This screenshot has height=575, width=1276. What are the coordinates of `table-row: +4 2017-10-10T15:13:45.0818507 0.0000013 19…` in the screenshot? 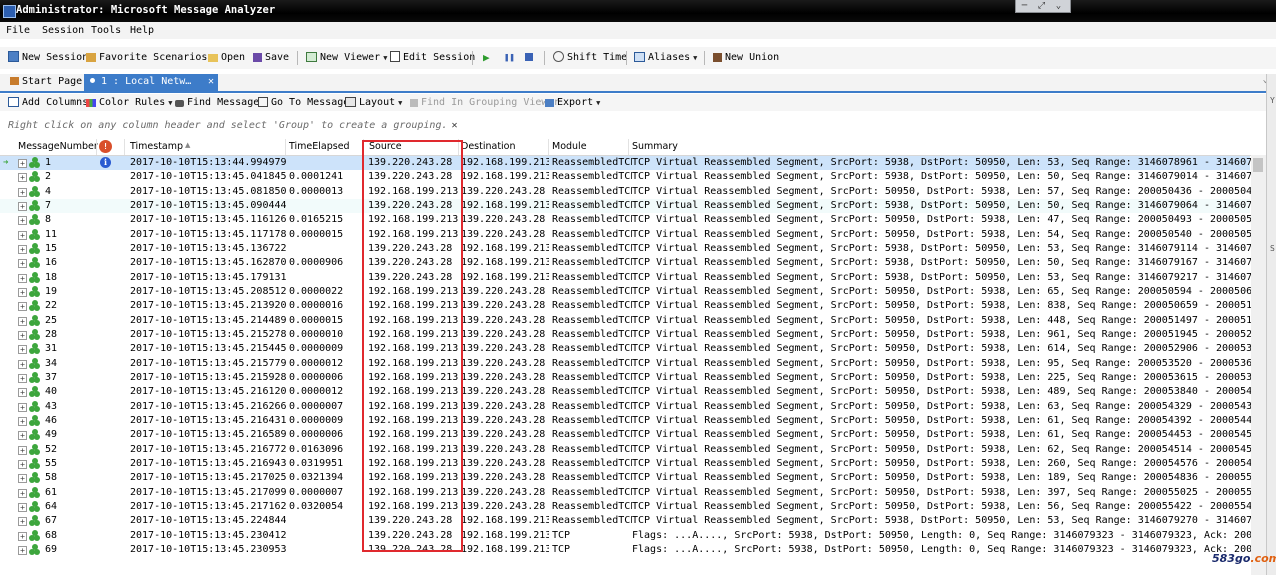 It's located at (626, 192).